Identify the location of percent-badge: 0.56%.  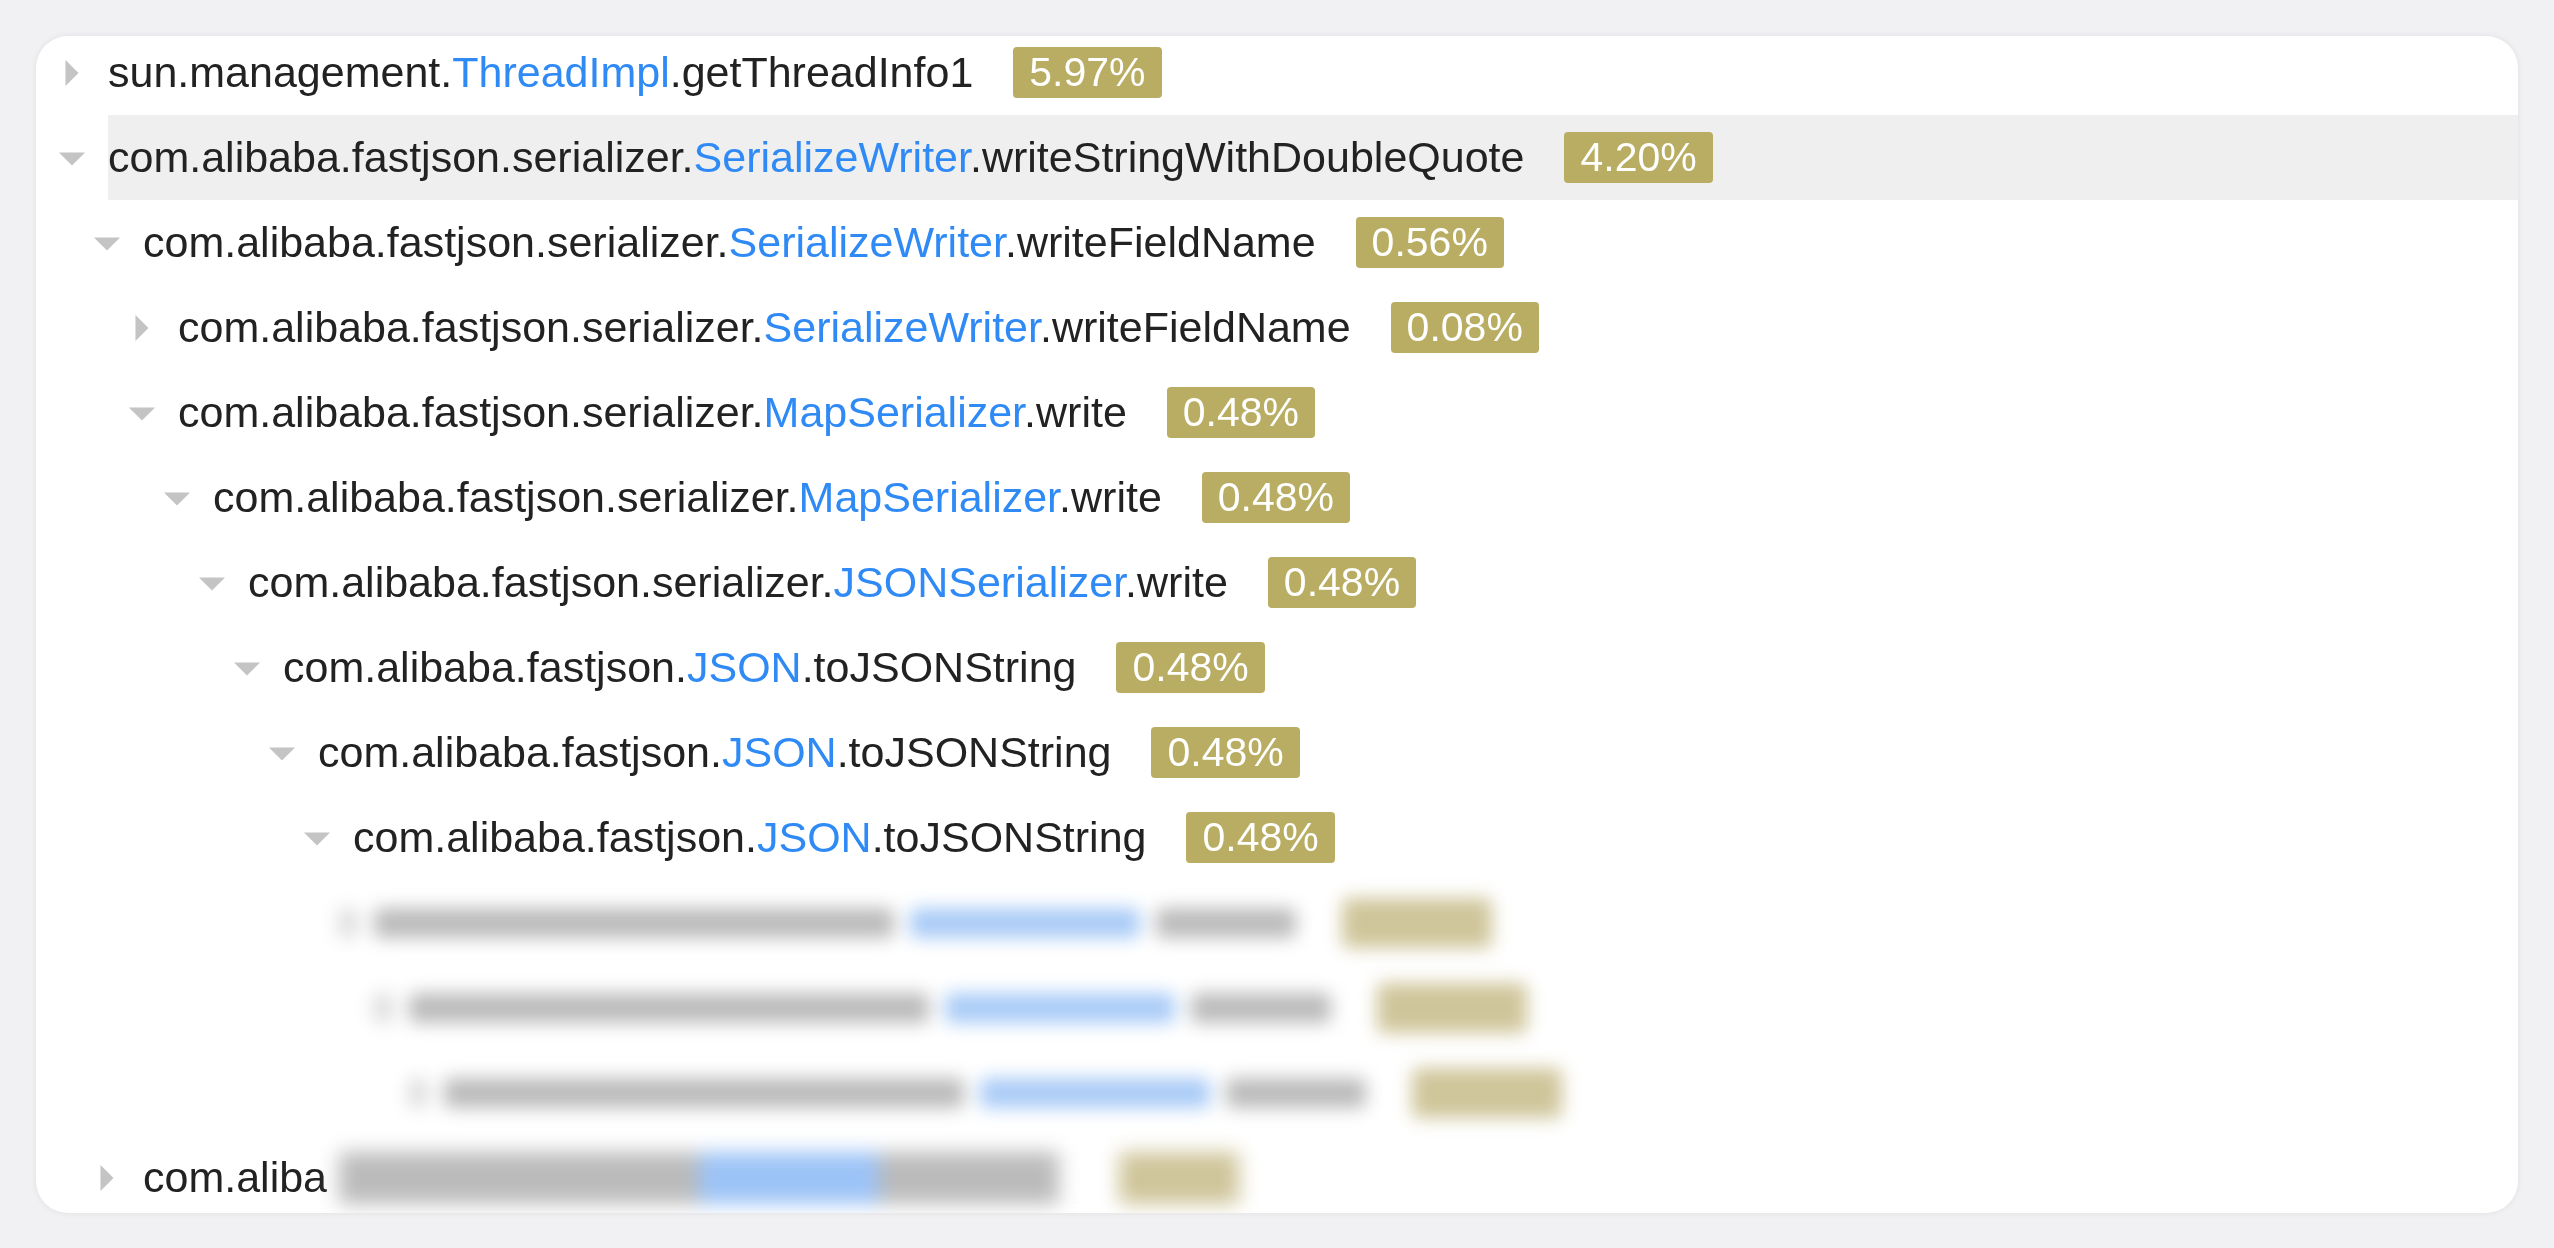
(1429, 242).